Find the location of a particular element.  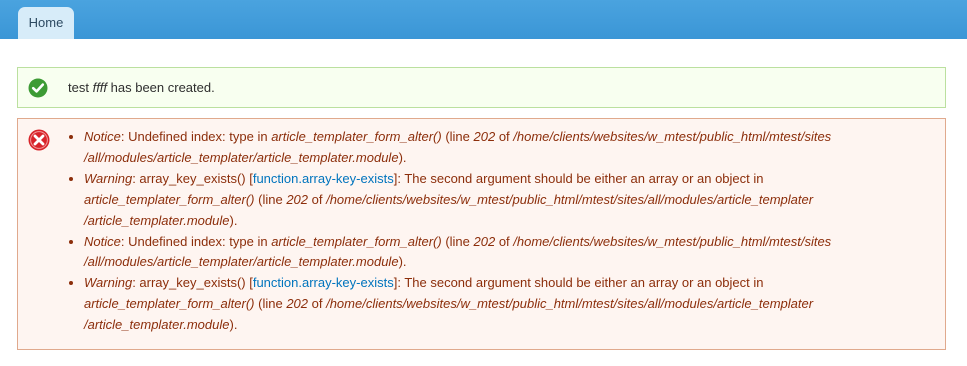

status-message: test ffff has been created. is located at coordinates (481, 87).